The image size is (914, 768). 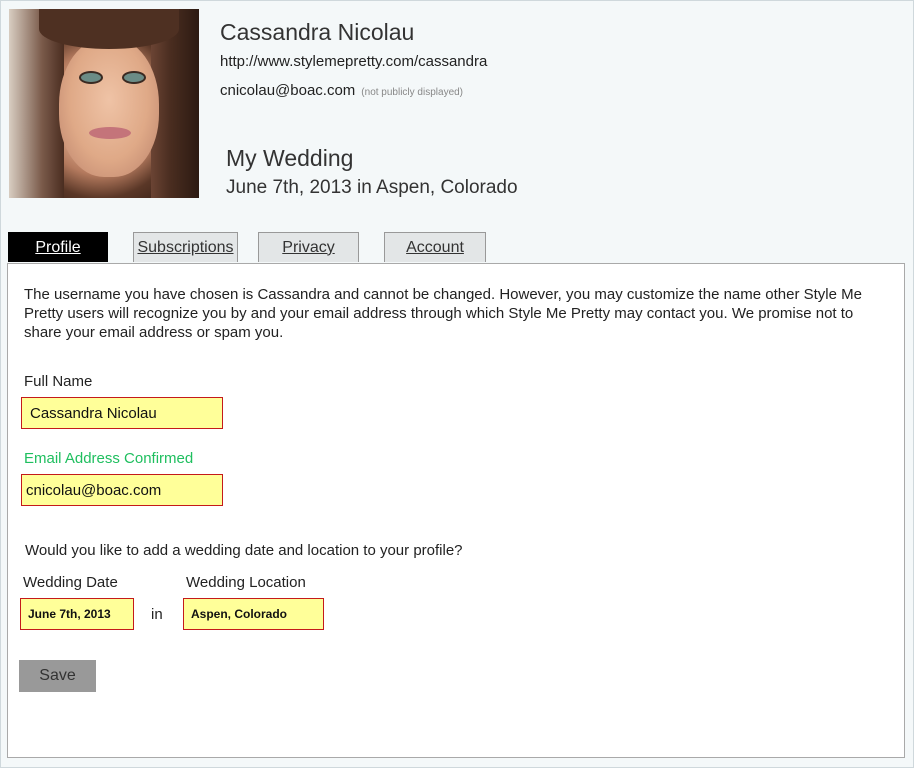 What do you see at coordinates (290, 158) in the screenshot?
I see `wedding-title: My Wedding` at bounding box center [290, 158].